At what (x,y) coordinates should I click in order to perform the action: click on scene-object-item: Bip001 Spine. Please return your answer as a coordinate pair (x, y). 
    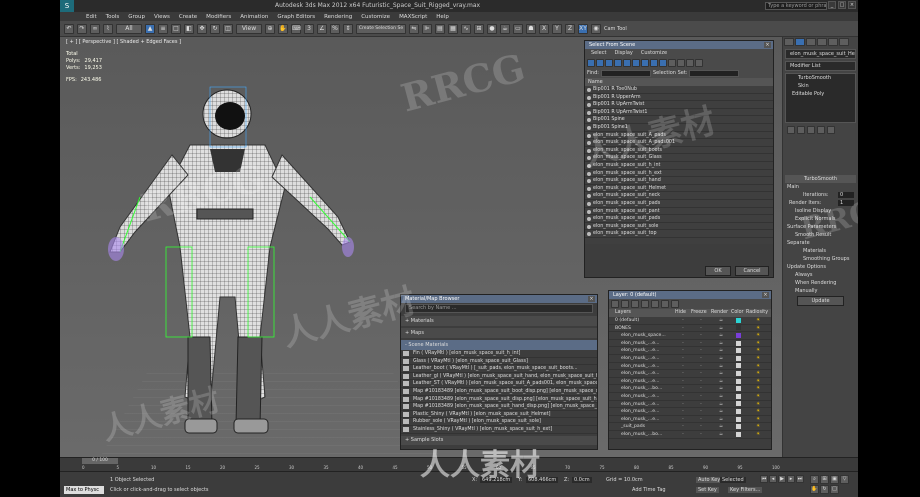
    Looking at the image, I should click on (679, 120).